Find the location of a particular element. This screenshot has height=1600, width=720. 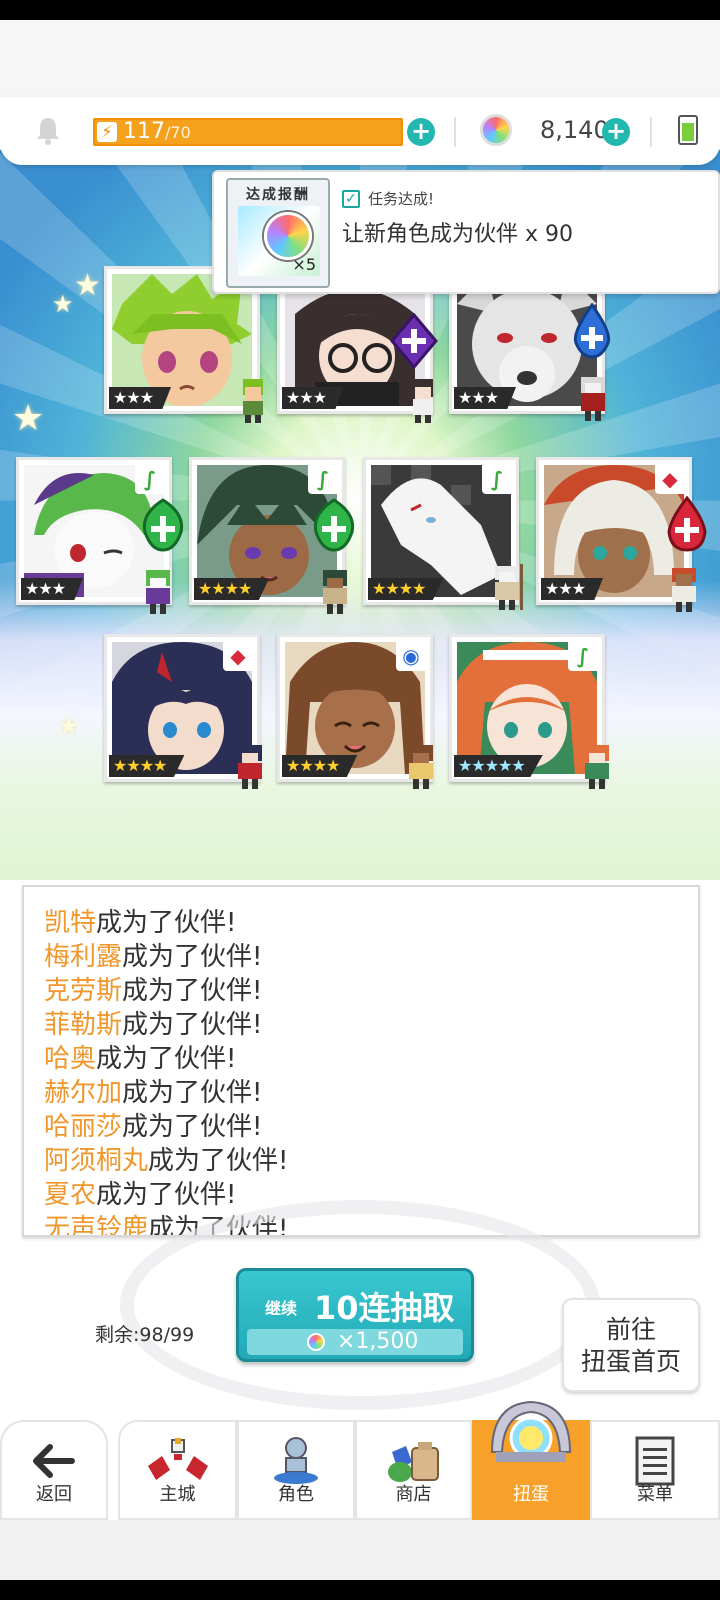

character-name: 克劳斯 is located at coordinates (83, 991).